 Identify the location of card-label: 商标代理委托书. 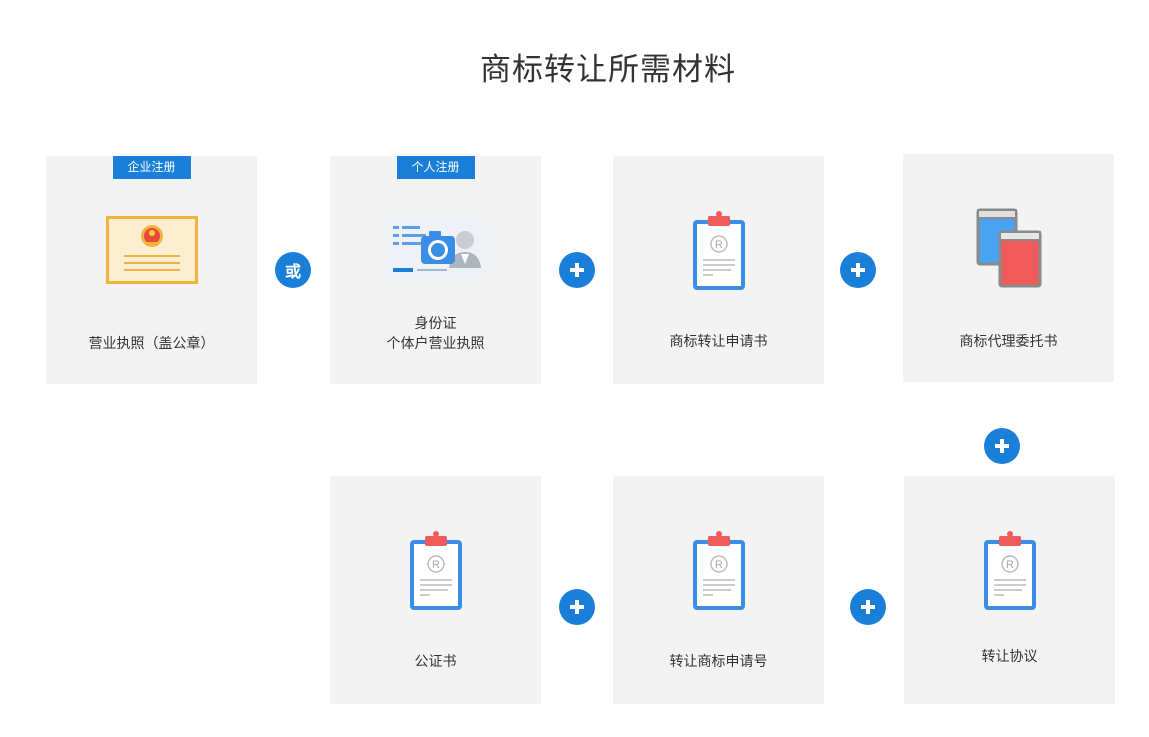
(1008, 342).